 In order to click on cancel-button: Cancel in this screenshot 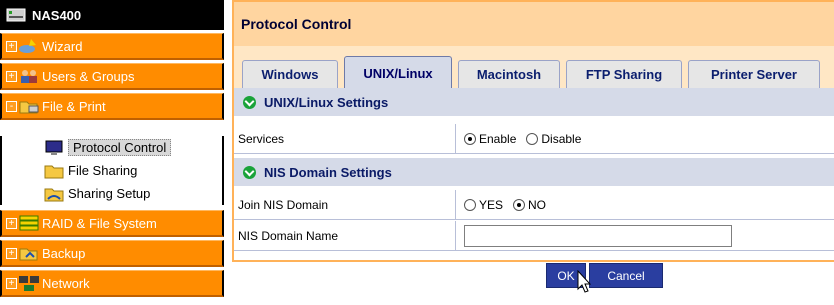, I will do `click(626, 275)`.